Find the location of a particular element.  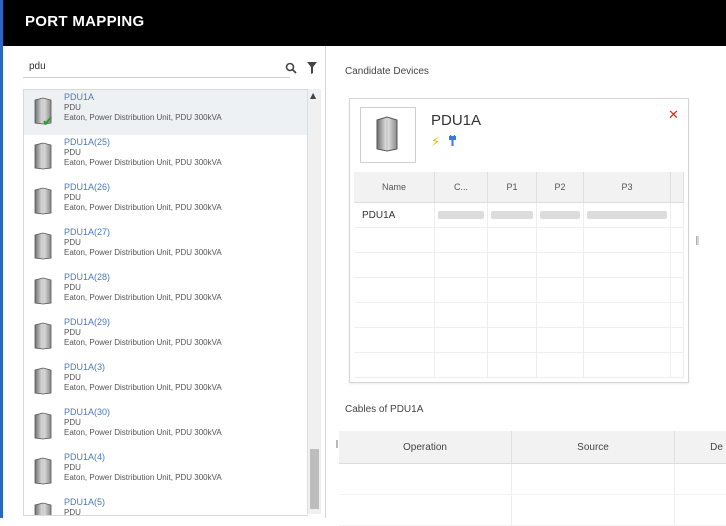

search-icon is located at coordinates (292, 66).